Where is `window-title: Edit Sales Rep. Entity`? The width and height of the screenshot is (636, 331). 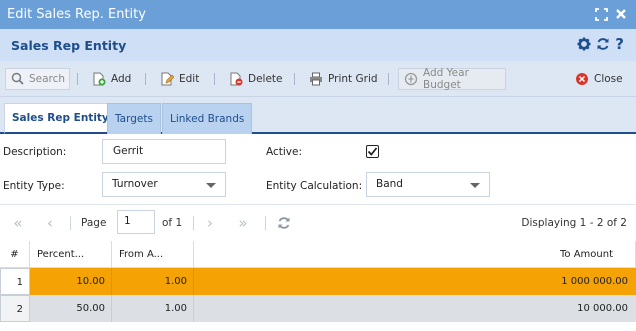
window-title: Edit Sales Rep. Entity is located at coordinates (76, 14).